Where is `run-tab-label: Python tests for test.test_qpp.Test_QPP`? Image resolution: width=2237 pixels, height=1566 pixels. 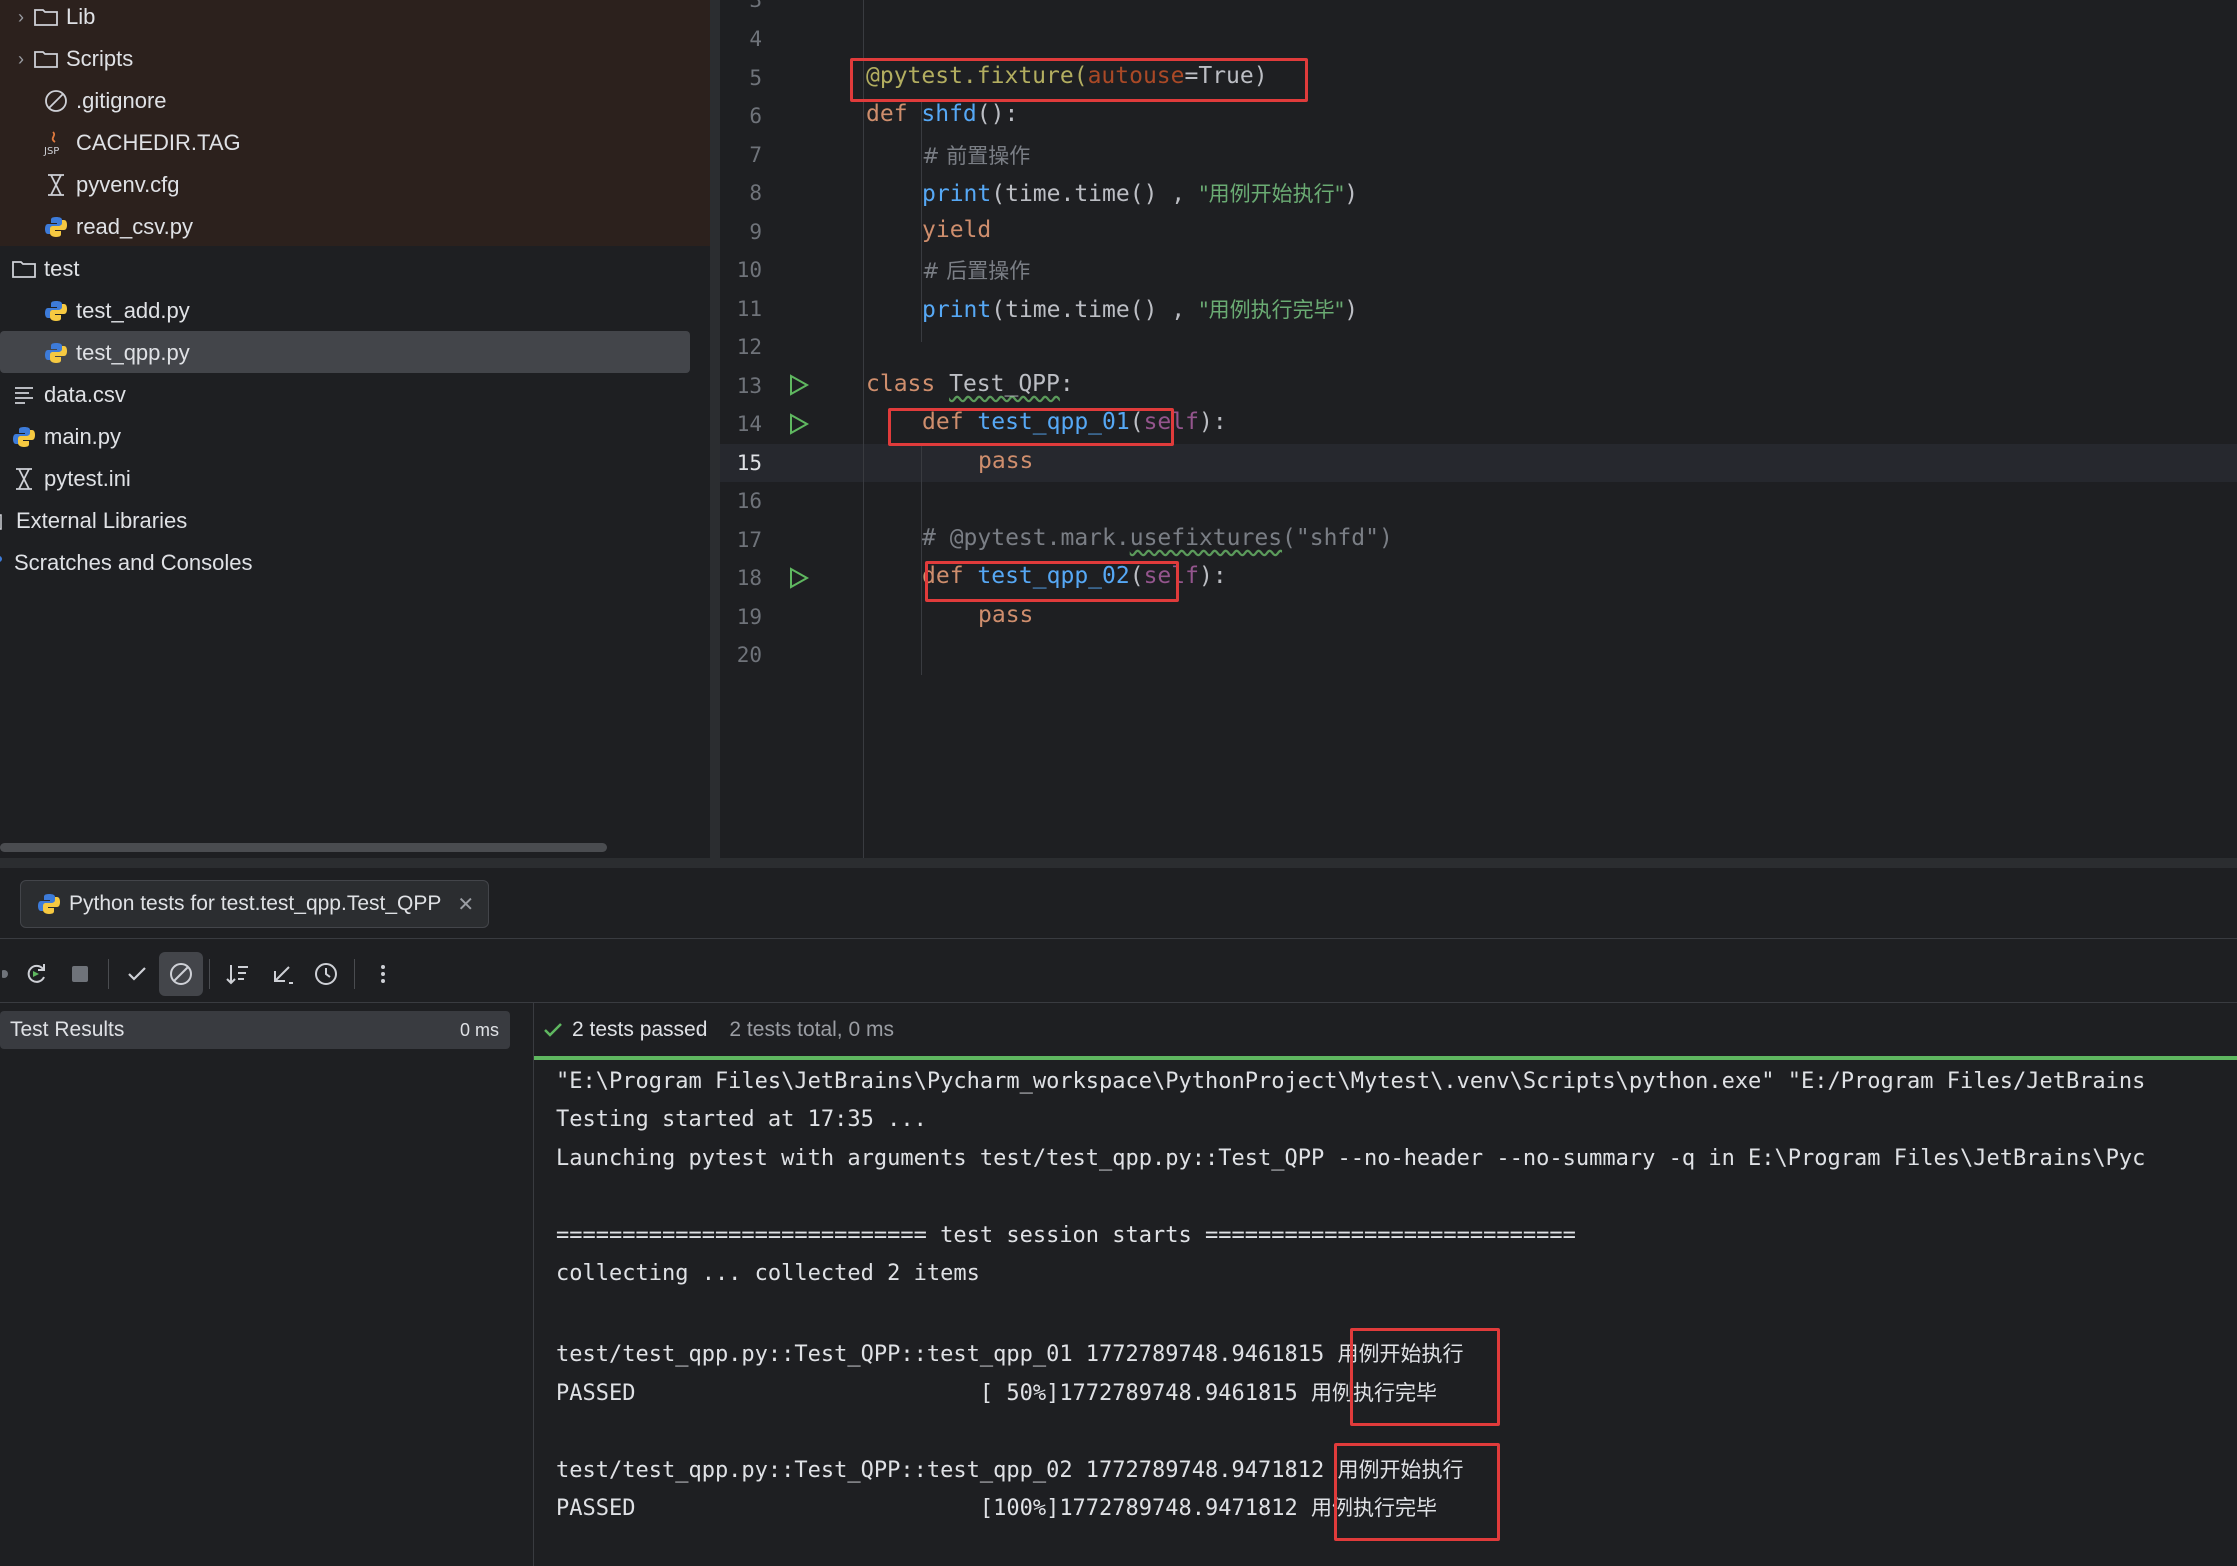
run-tab-label: Python tests for test.test_qpp.Test_QPP is located at coordinates (255, 903).